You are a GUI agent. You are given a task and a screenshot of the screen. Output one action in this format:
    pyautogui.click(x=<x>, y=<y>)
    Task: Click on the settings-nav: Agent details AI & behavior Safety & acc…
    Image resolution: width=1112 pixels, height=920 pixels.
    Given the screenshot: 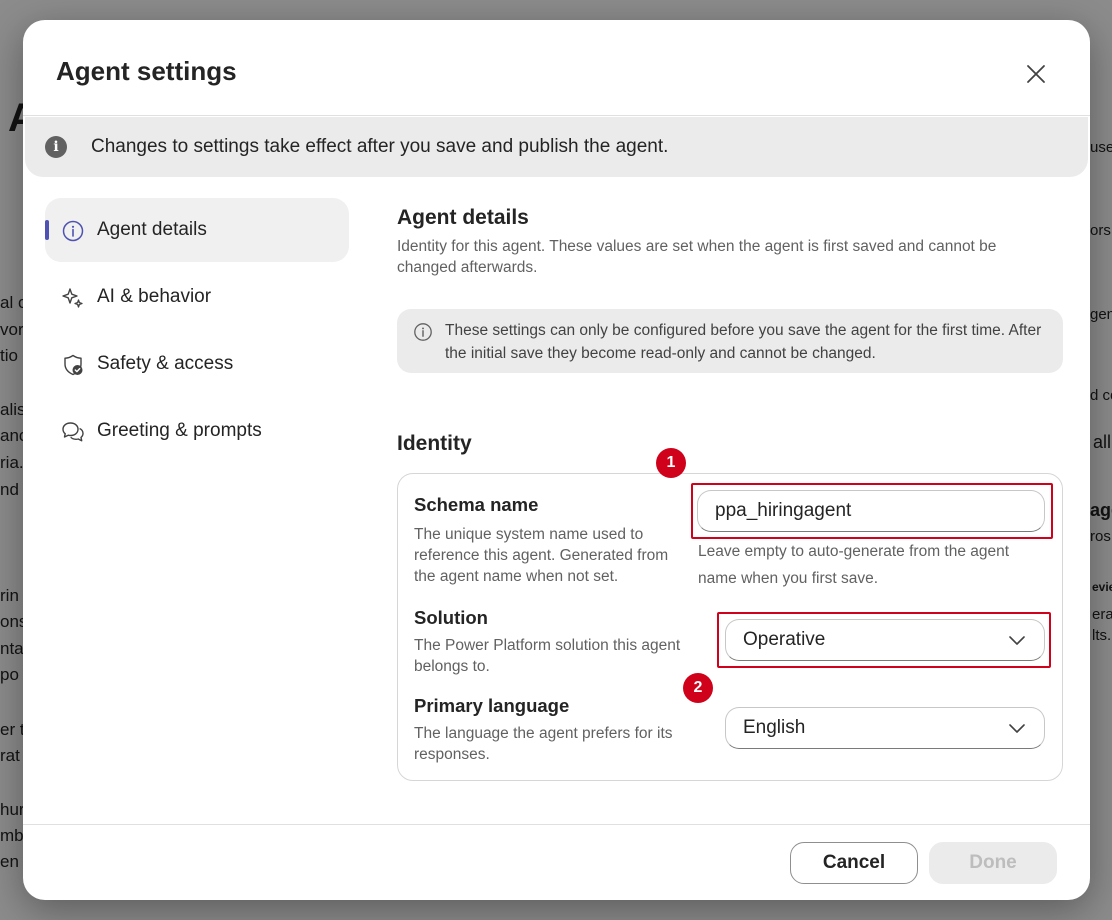 What is the action you would take?
    pyautogui.click(x=197, y=332)
    